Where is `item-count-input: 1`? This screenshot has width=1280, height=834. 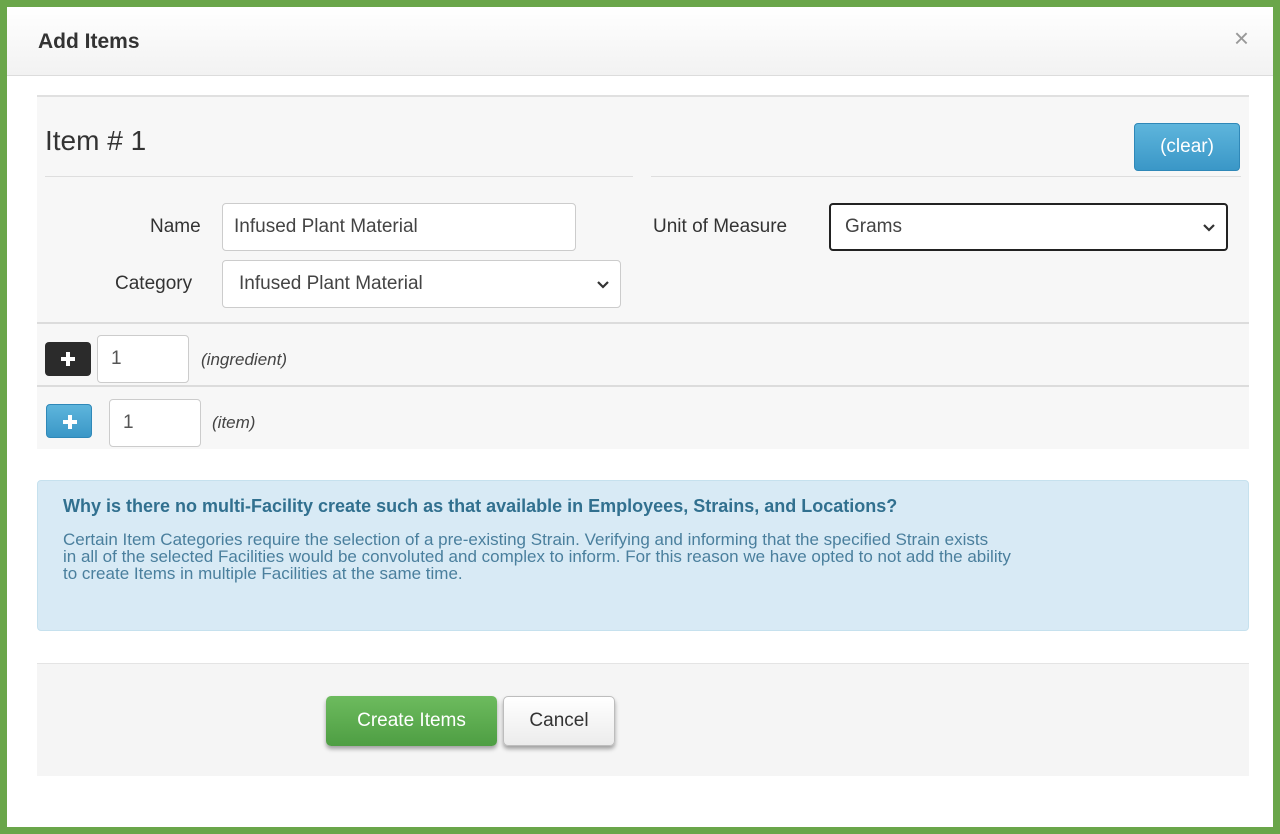
item-count-input: 1 is located at coordinates (155, 423).